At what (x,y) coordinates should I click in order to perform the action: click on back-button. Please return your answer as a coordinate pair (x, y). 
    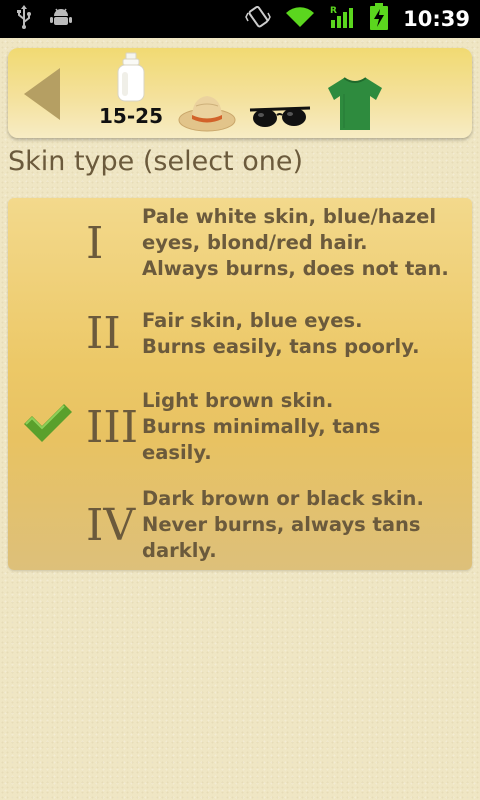
    Looking at the image, I should click on (45, 94).